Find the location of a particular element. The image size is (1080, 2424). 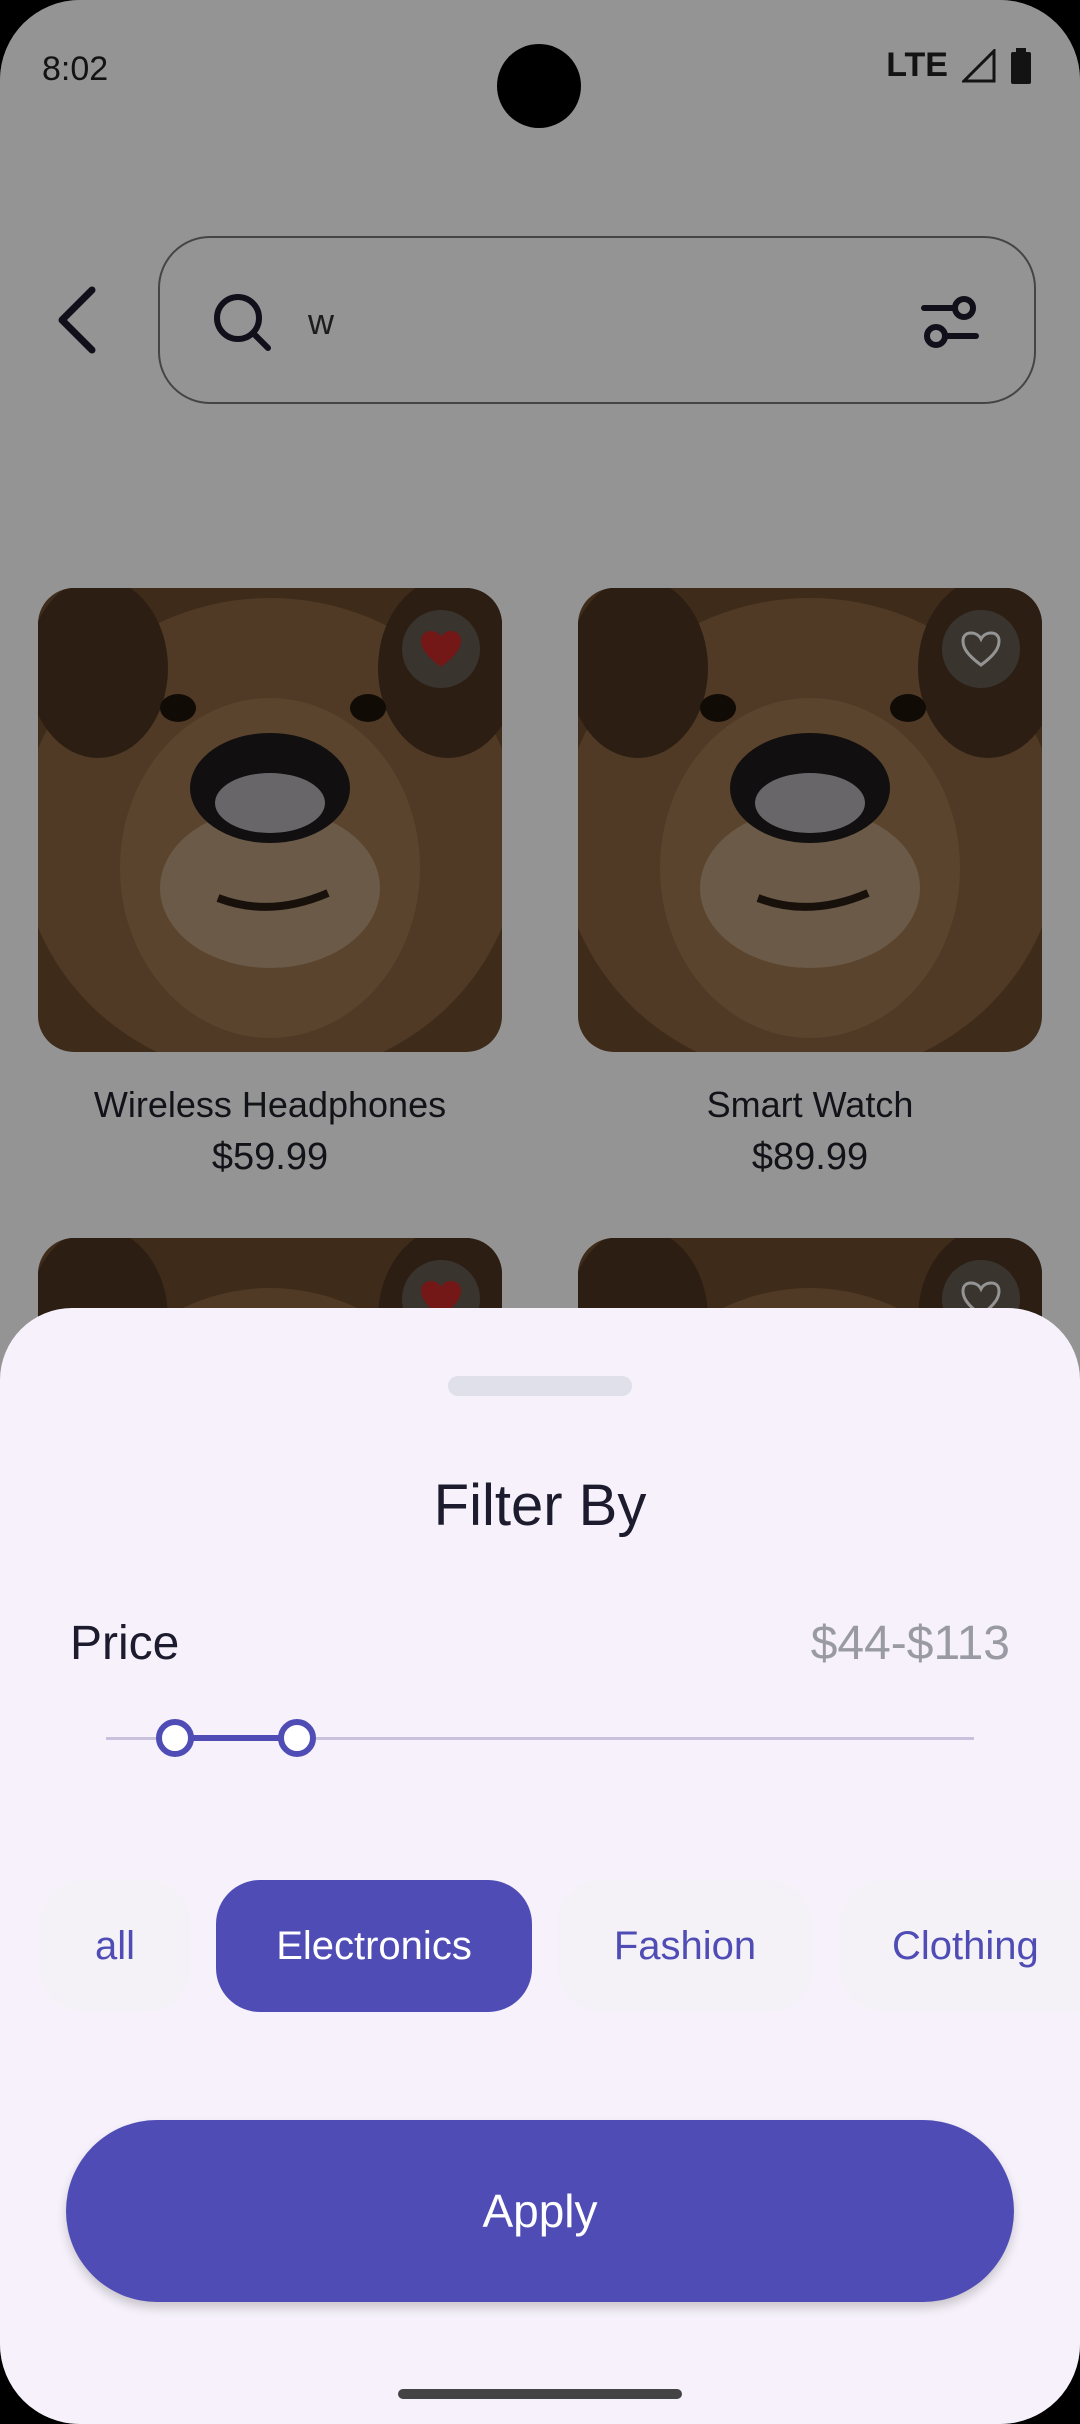

slider-thumb-max is located at coordinates (296, 1738).